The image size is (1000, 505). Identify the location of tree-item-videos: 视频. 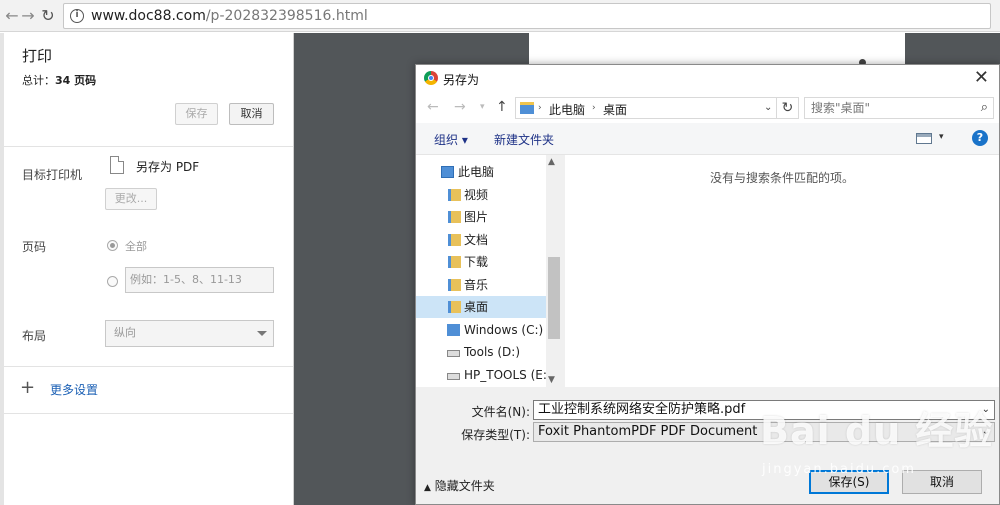
(489, 195).